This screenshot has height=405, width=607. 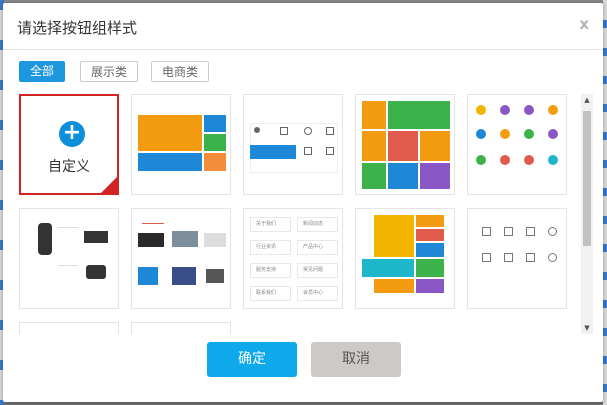 I want to click on confirm-button: 确定, so click(x=252, y=359).